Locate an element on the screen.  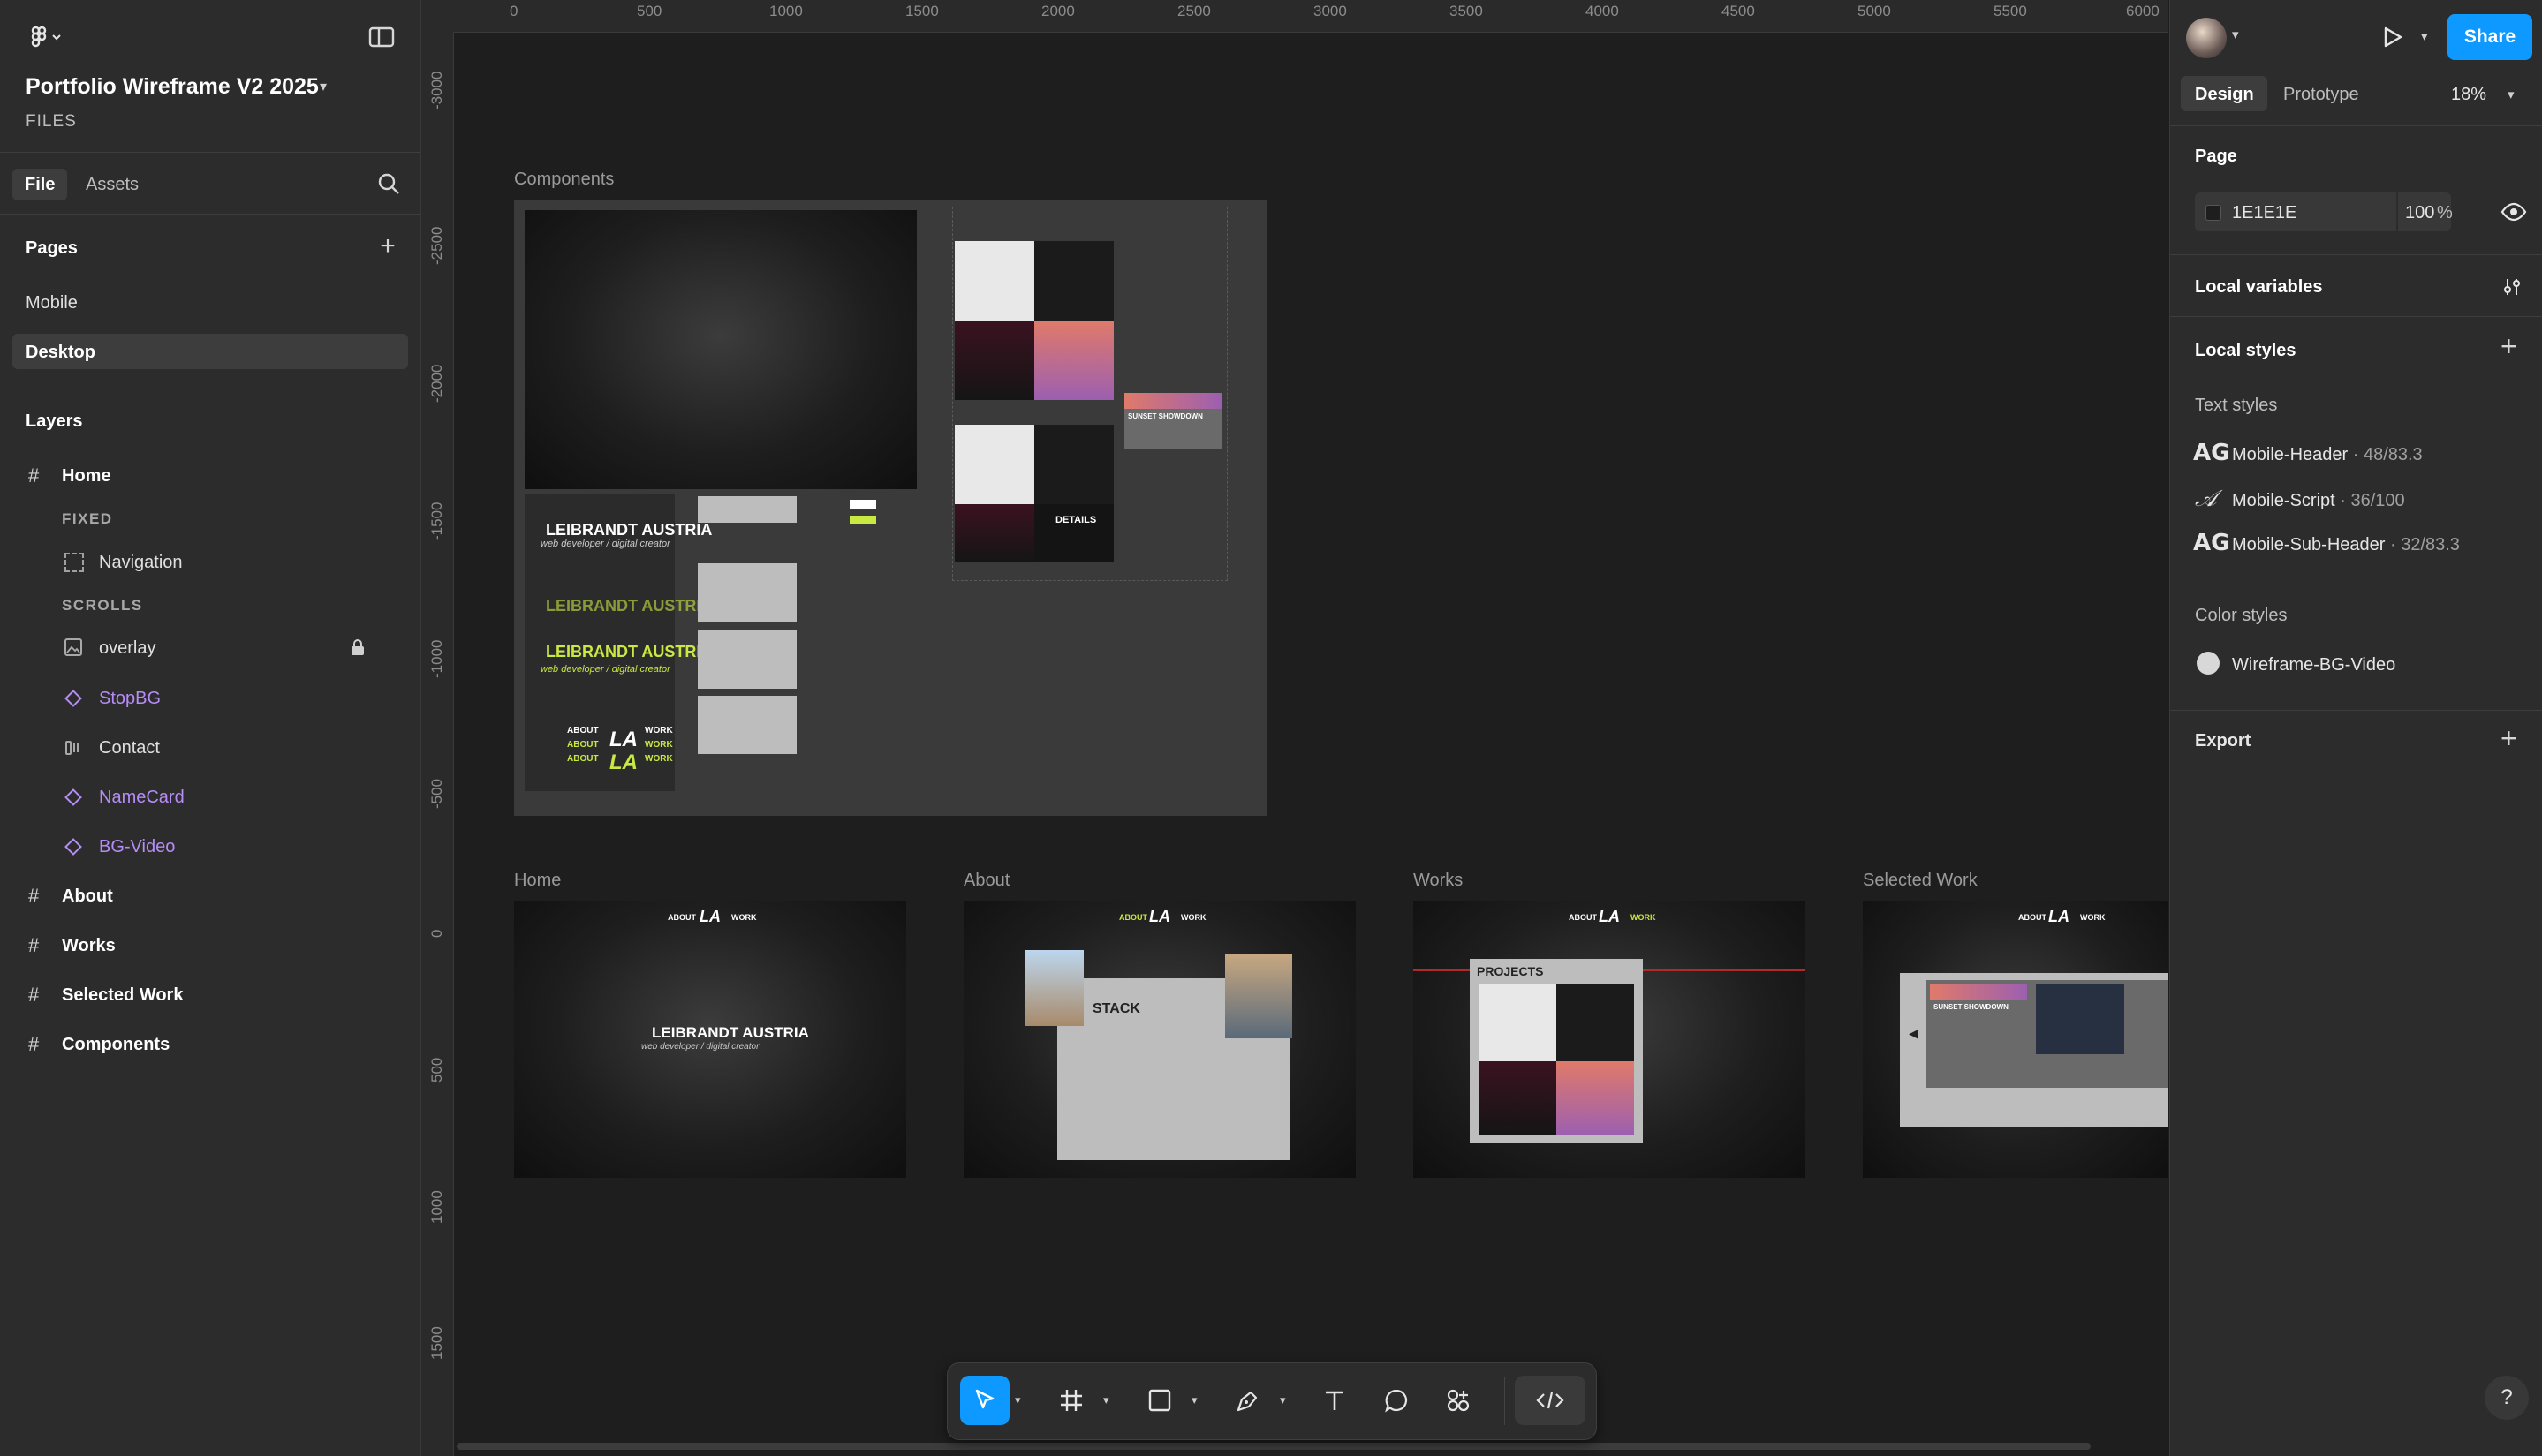
layer-home: Home is located at coordinates (86, 476).